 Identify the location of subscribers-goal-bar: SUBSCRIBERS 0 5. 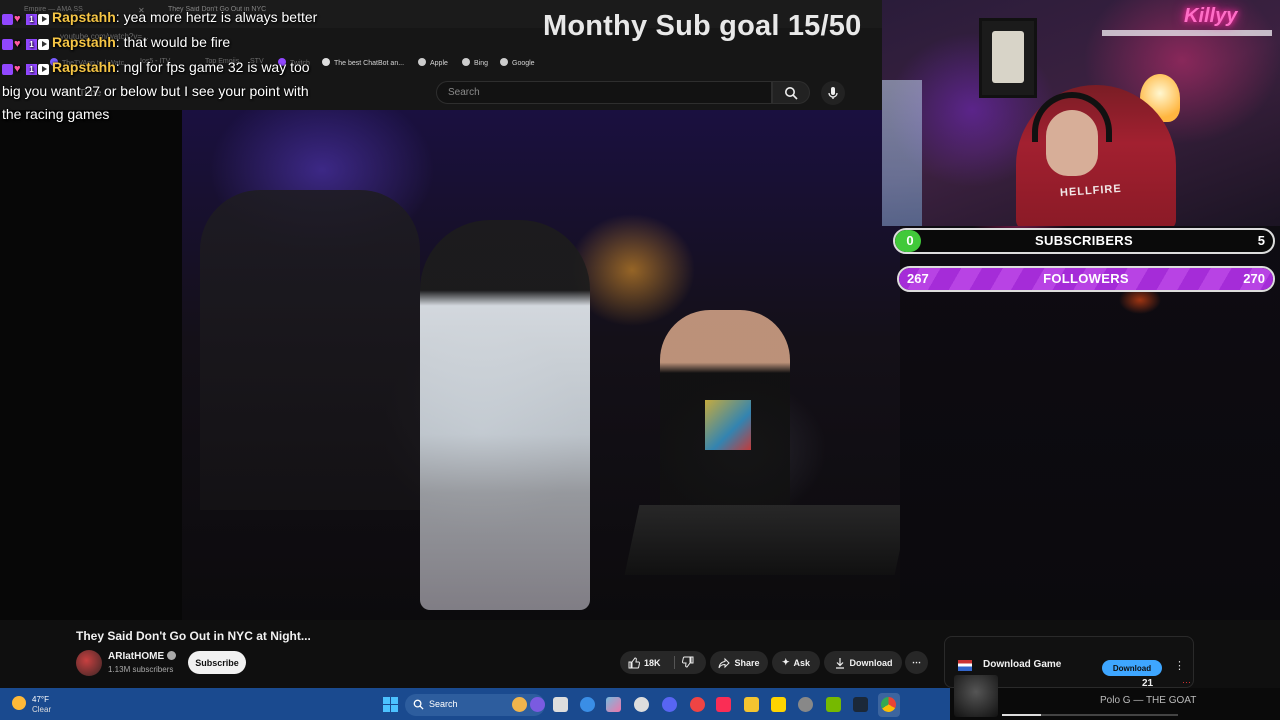
(1084, 241).